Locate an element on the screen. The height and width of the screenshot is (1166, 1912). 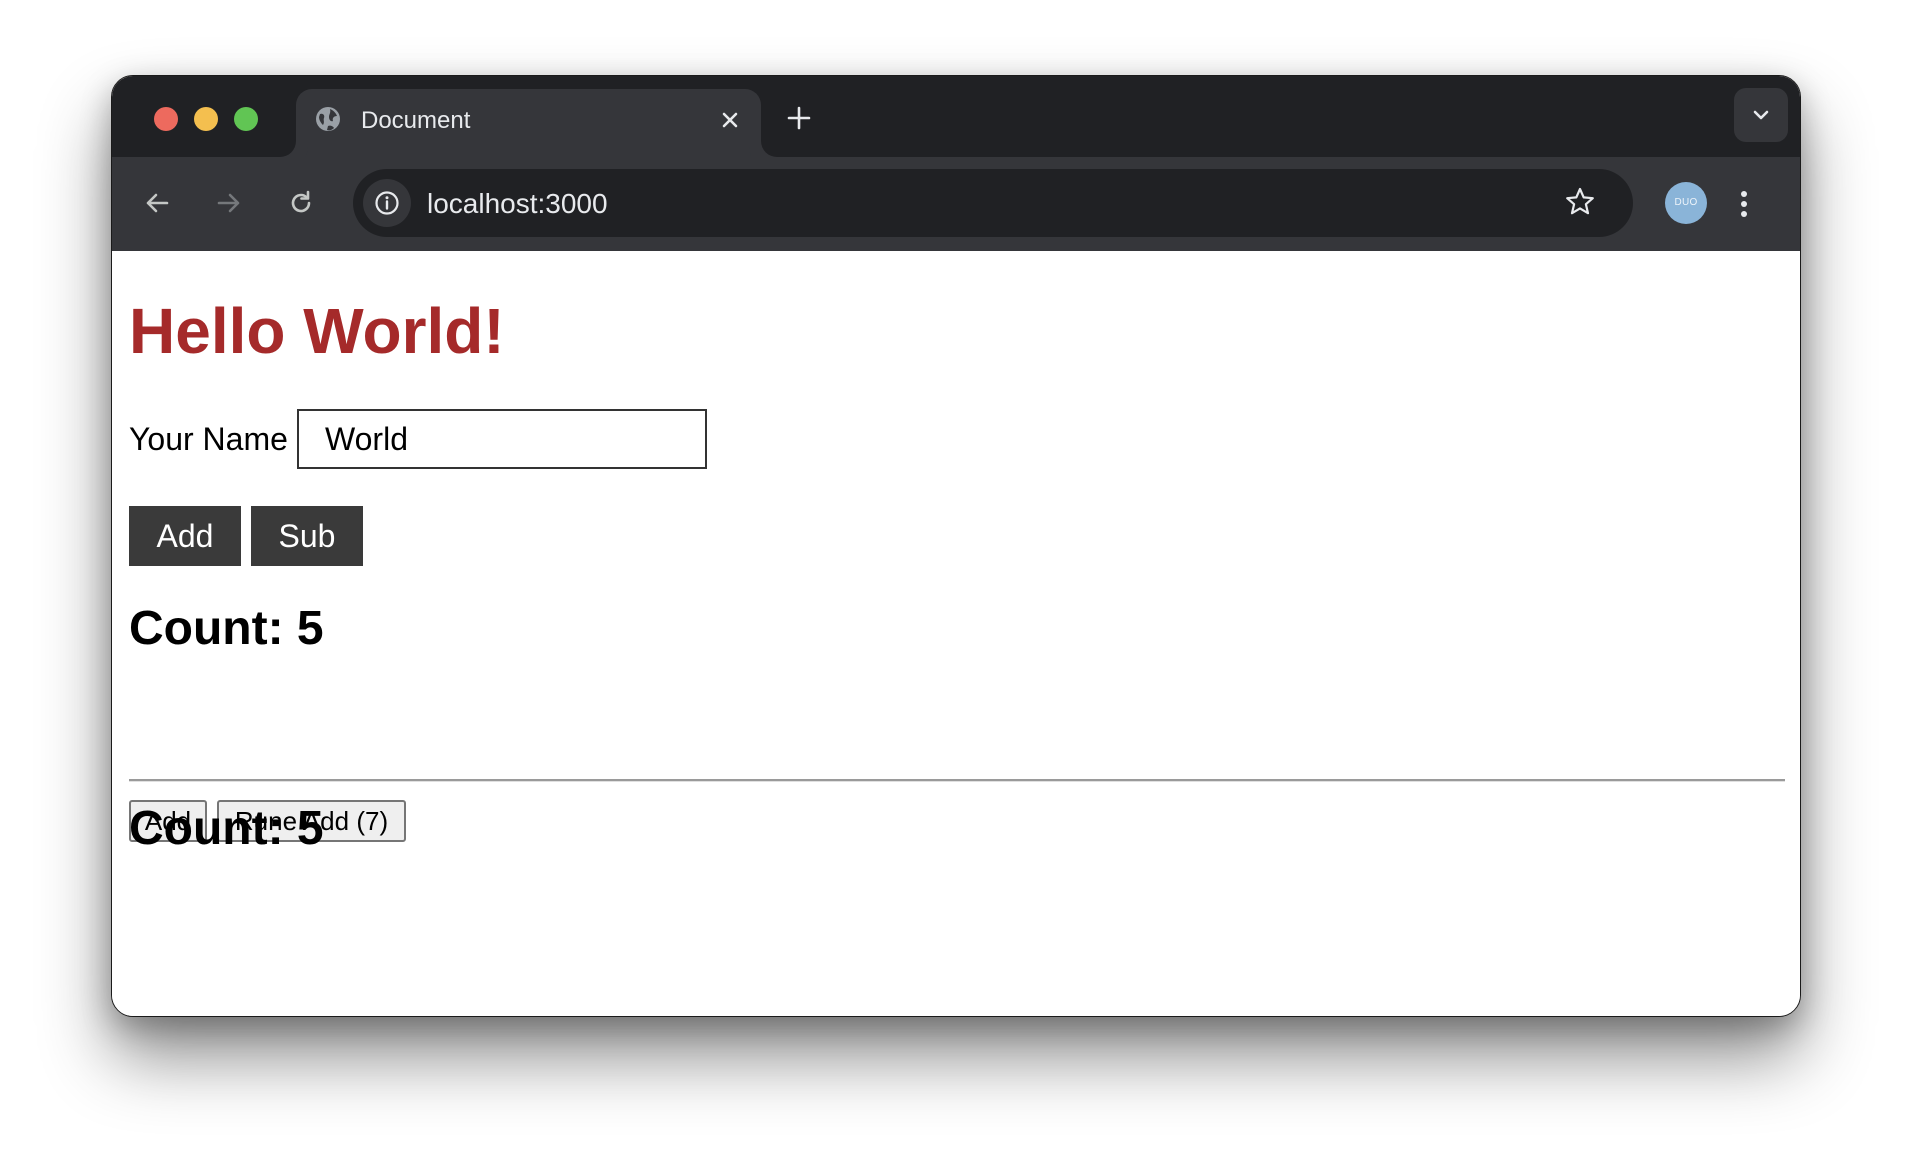
forward-arrow-icon is located at coordinates (229, 203).